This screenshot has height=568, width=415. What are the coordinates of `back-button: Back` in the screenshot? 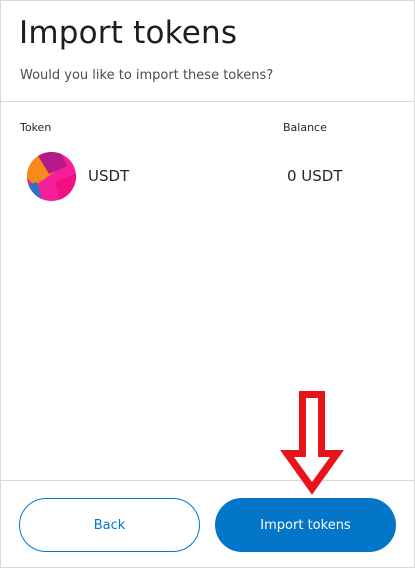 It's located at (109, 525).